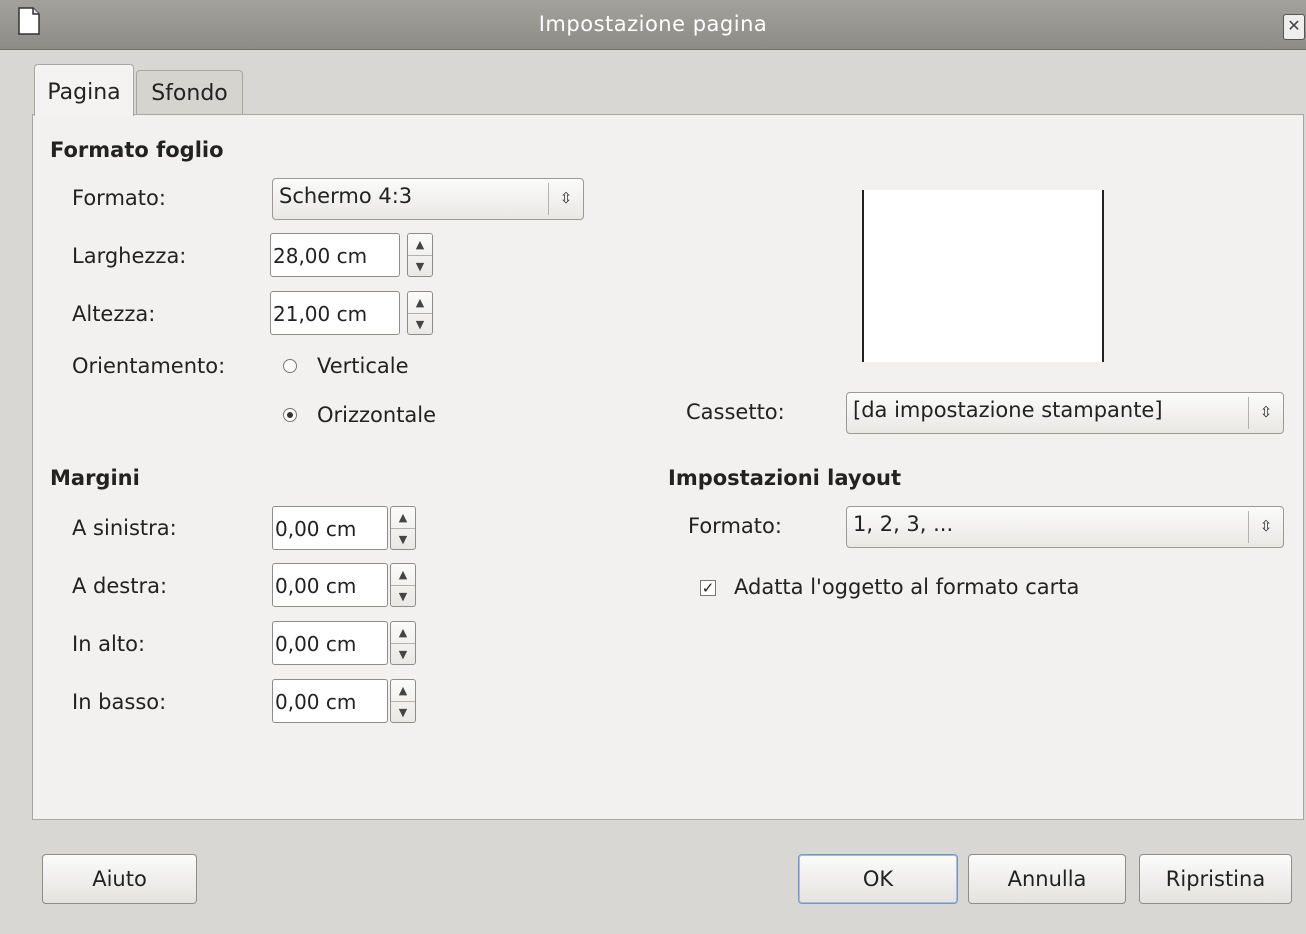 The height and width of the screenshot is (934, 1306). What do you see at coordinates (735, 412) in the screenshot?
I see `tray-label: Cassetto:` at bounding box center [735, 412].